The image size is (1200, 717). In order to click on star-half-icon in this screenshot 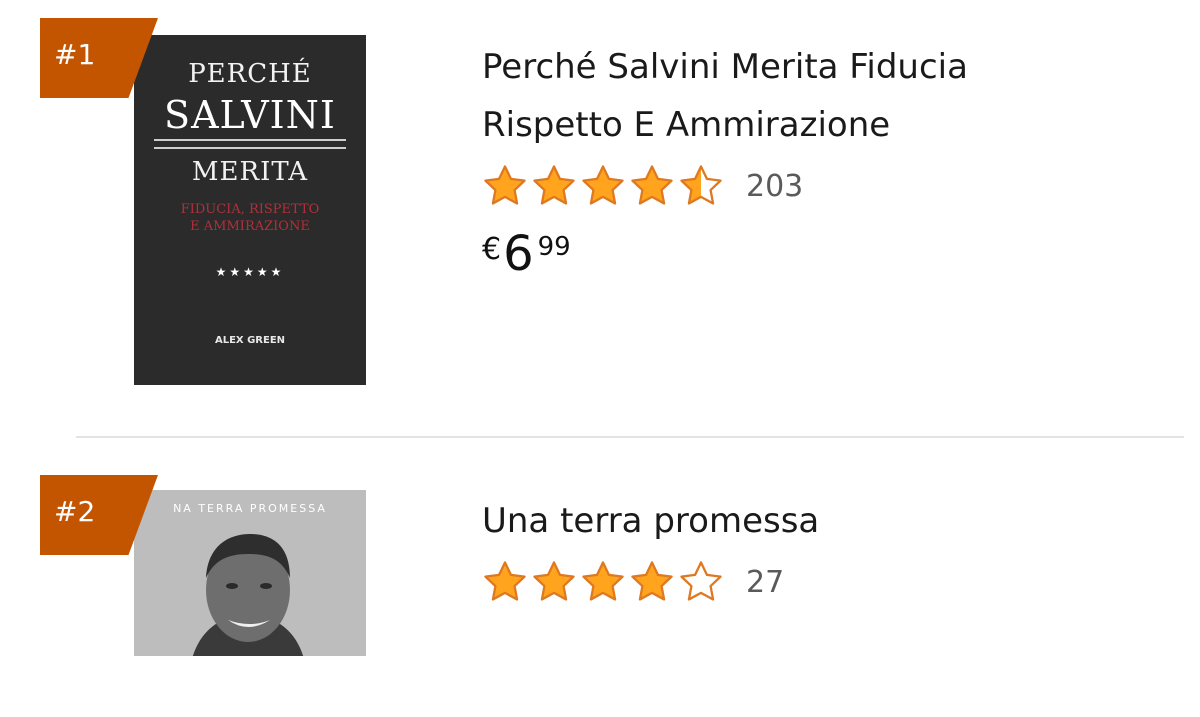, I will do `click(701, 185)`.